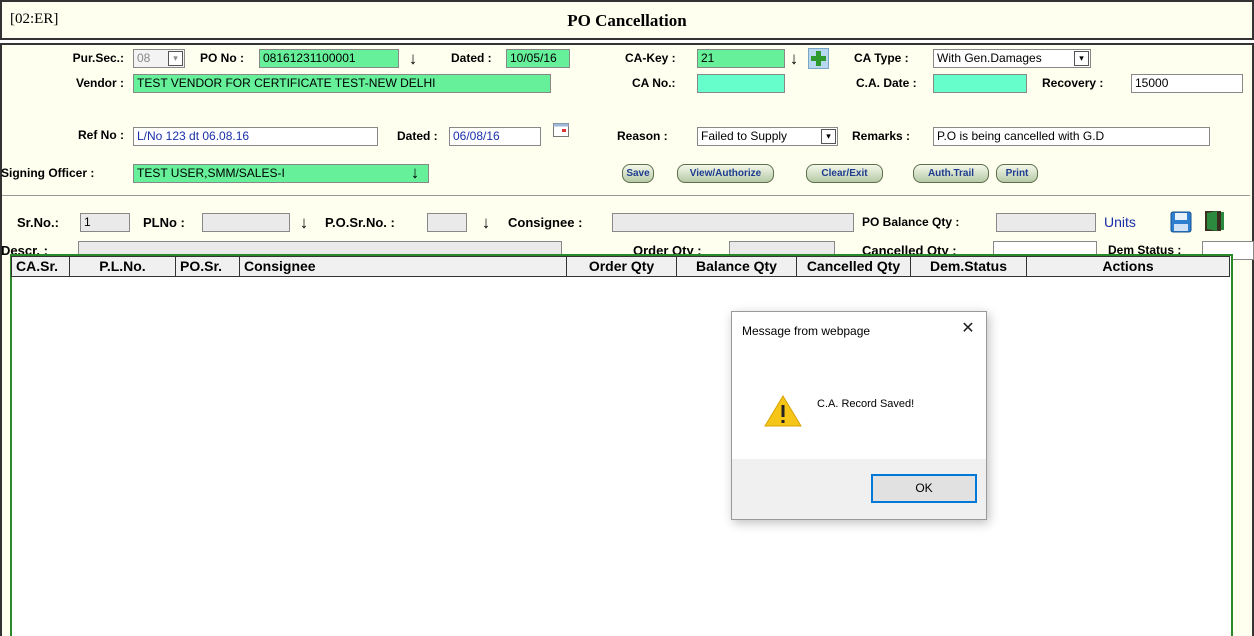 The image size is (1254, 636). Describe the element at coordinates (99, 83) in the screenshot. I see `vendor-label: Vendor :` at that location.